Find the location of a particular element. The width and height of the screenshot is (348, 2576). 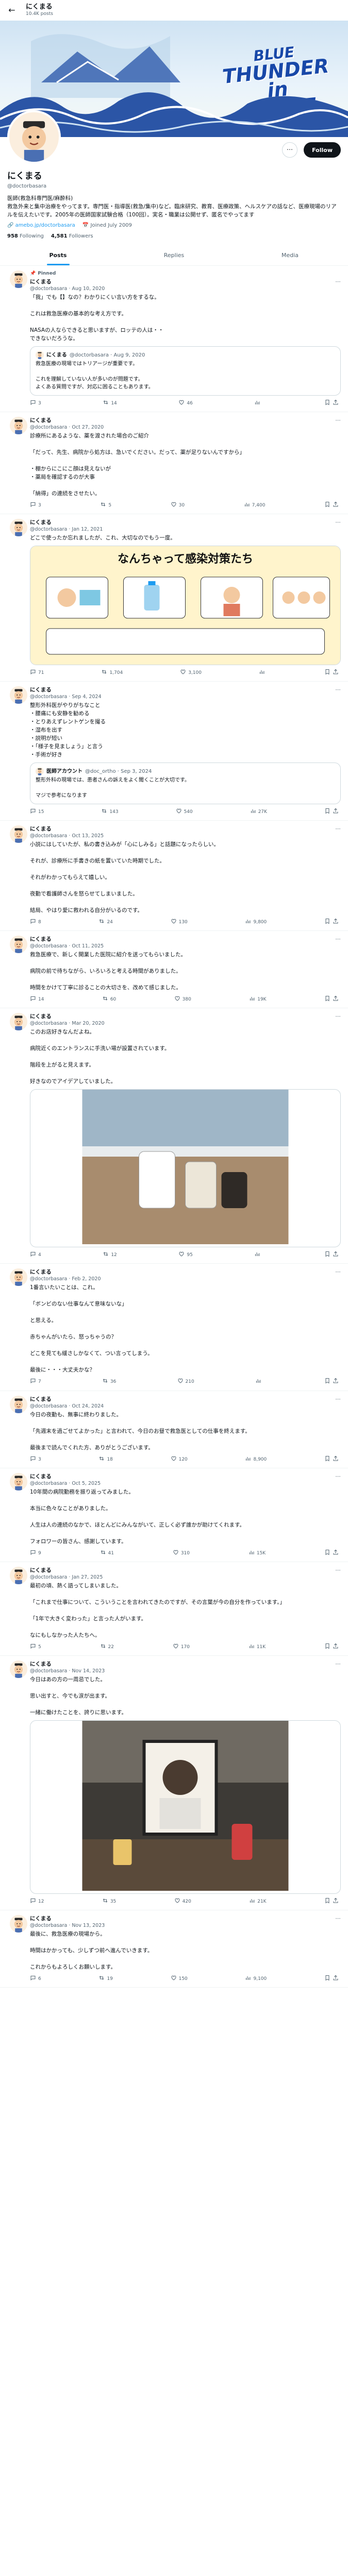

views-button: 27K is located at coordinates (258, 812).